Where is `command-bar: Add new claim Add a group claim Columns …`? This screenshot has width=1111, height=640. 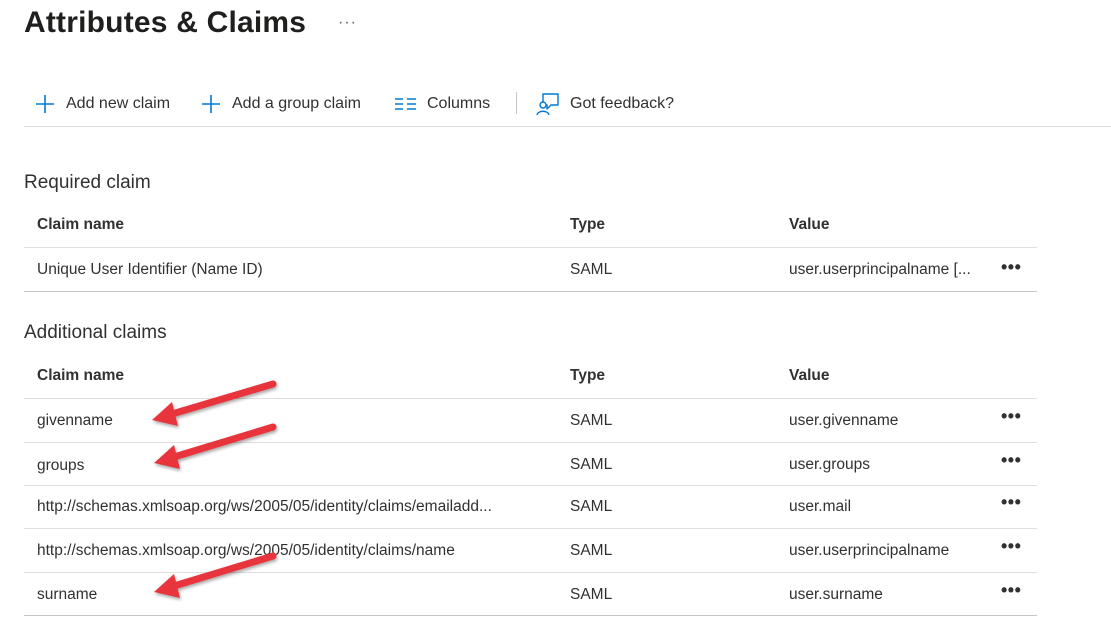
command-bar: Add new claim Add a group claim Columns … is located at coordinates (567, 106).